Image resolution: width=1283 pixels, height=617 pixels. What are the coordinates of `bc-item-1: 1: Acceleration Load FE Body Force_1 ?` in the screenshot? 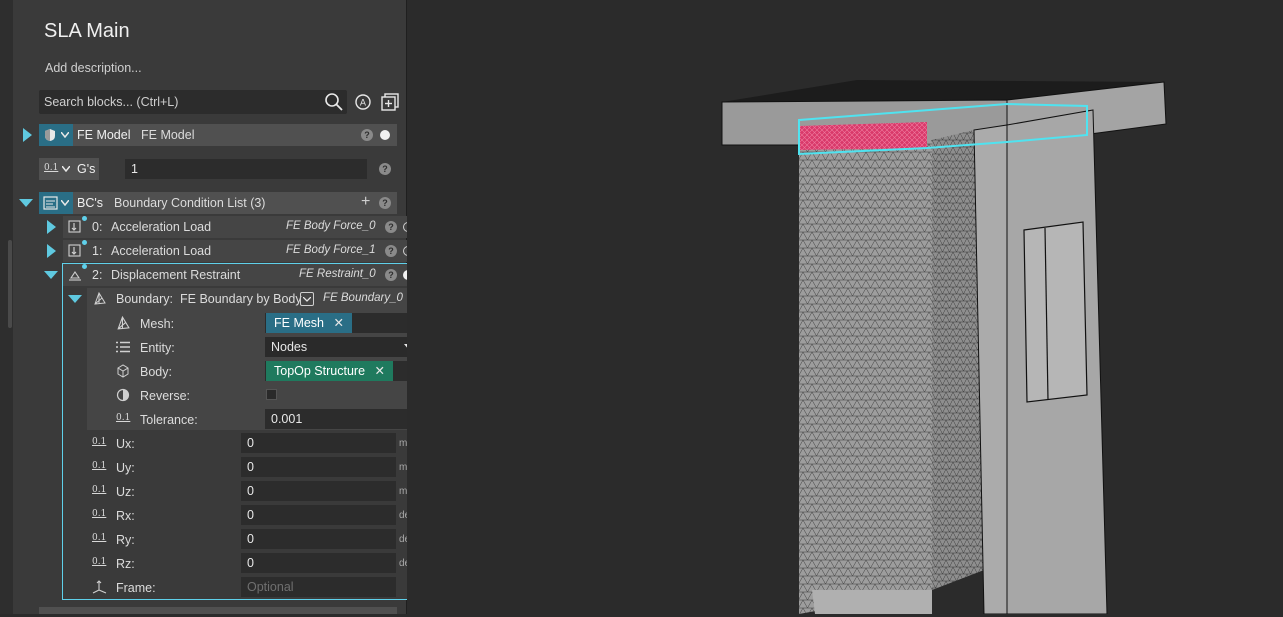 It's located at (242, 251).